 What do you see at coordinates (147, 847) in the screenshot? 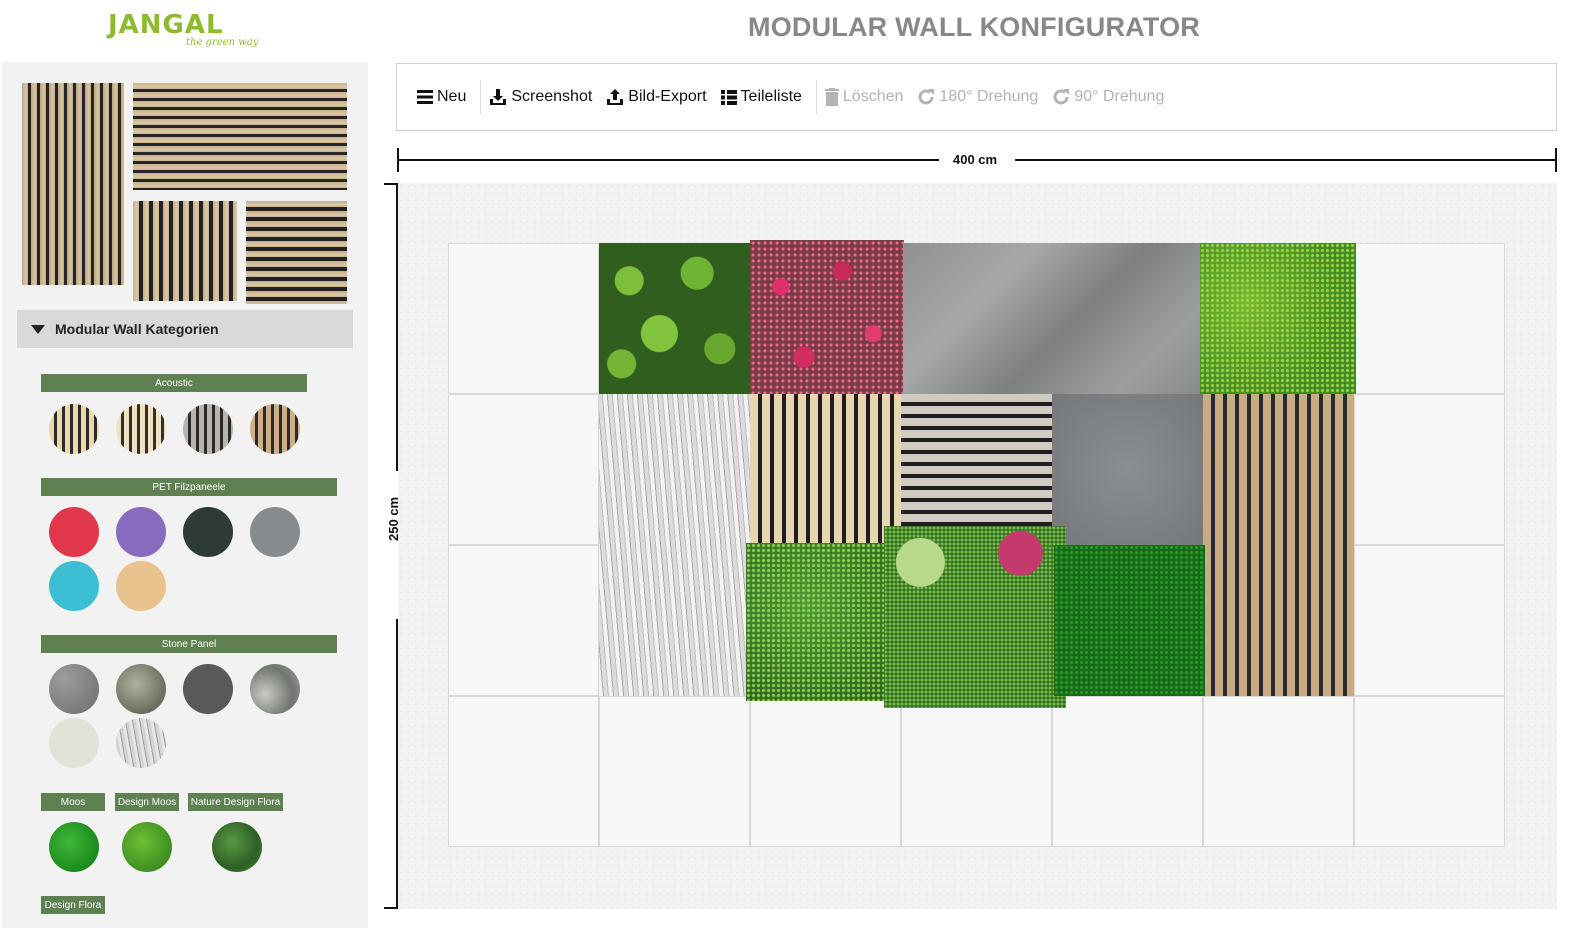
I see `swatch-design-moos` at bounding box center [147, 847].